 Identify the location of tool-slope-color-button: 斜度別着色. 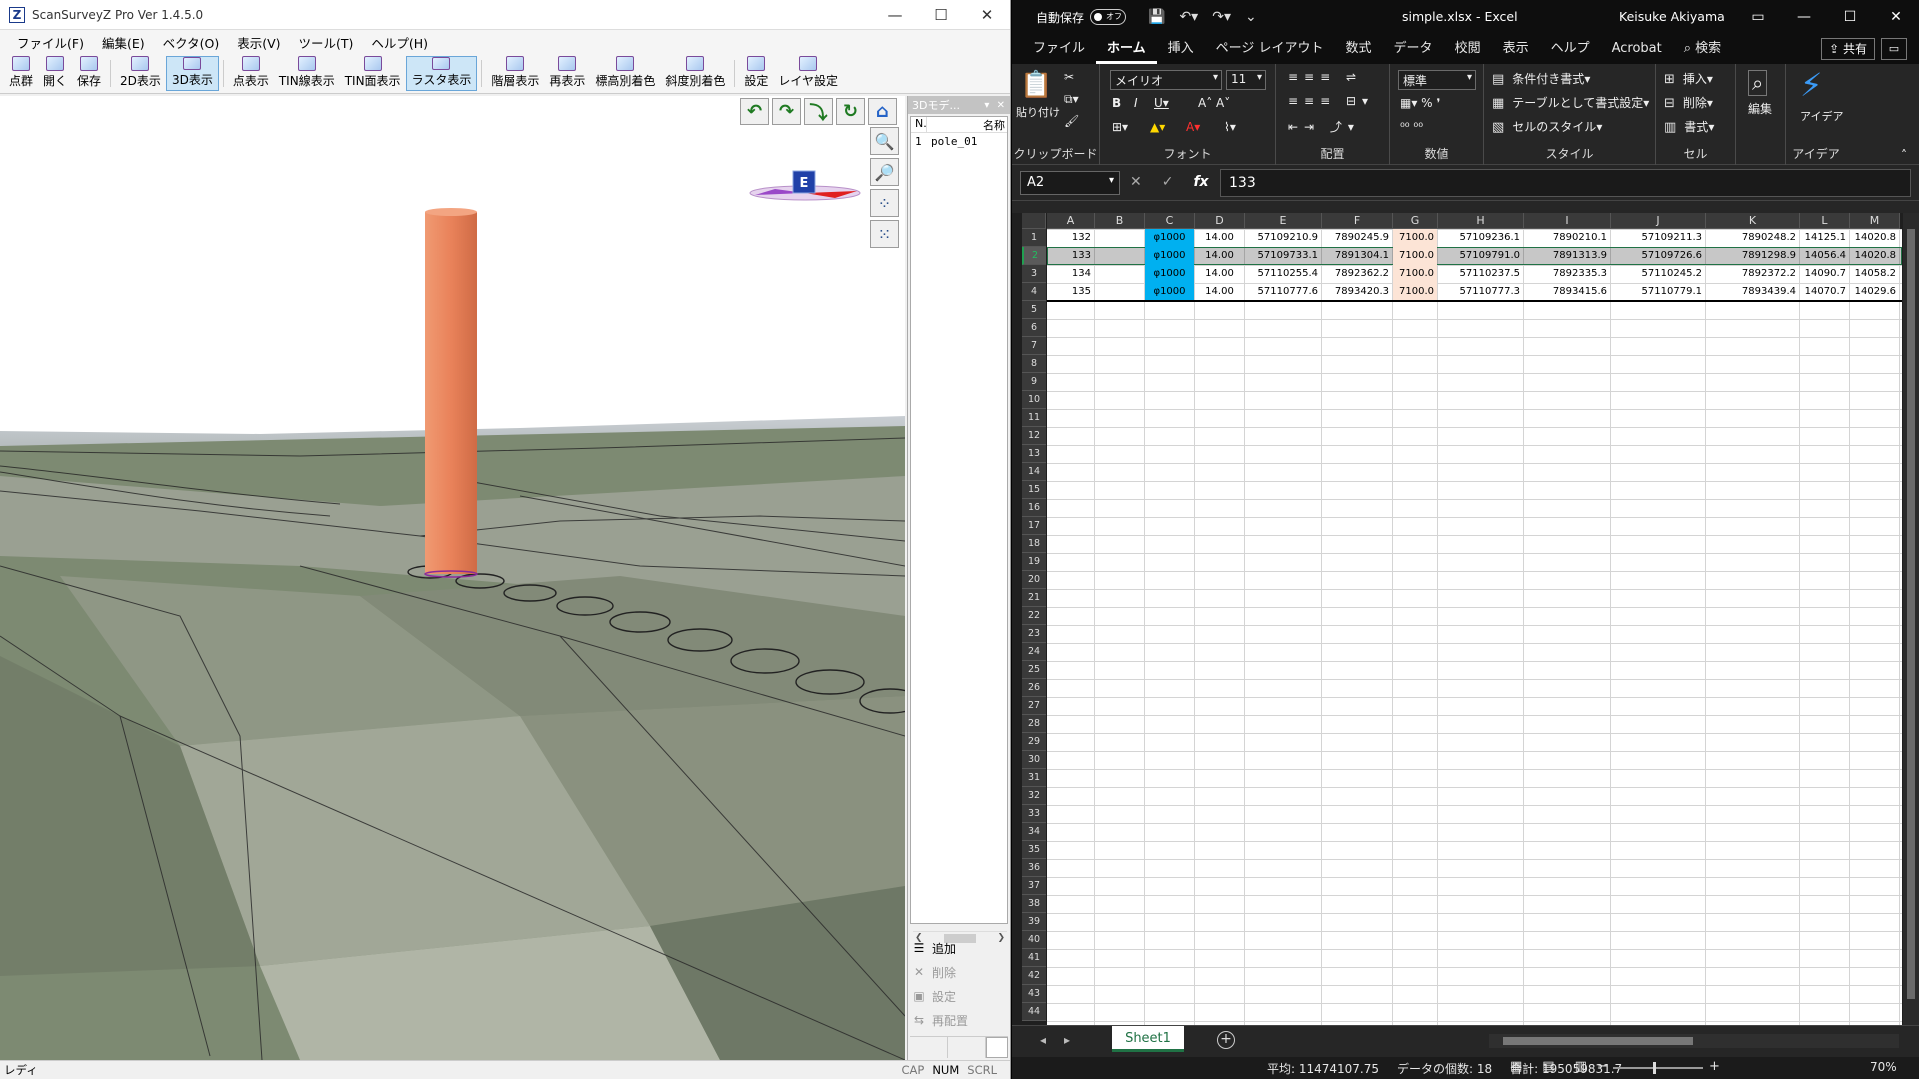
(695, 73).